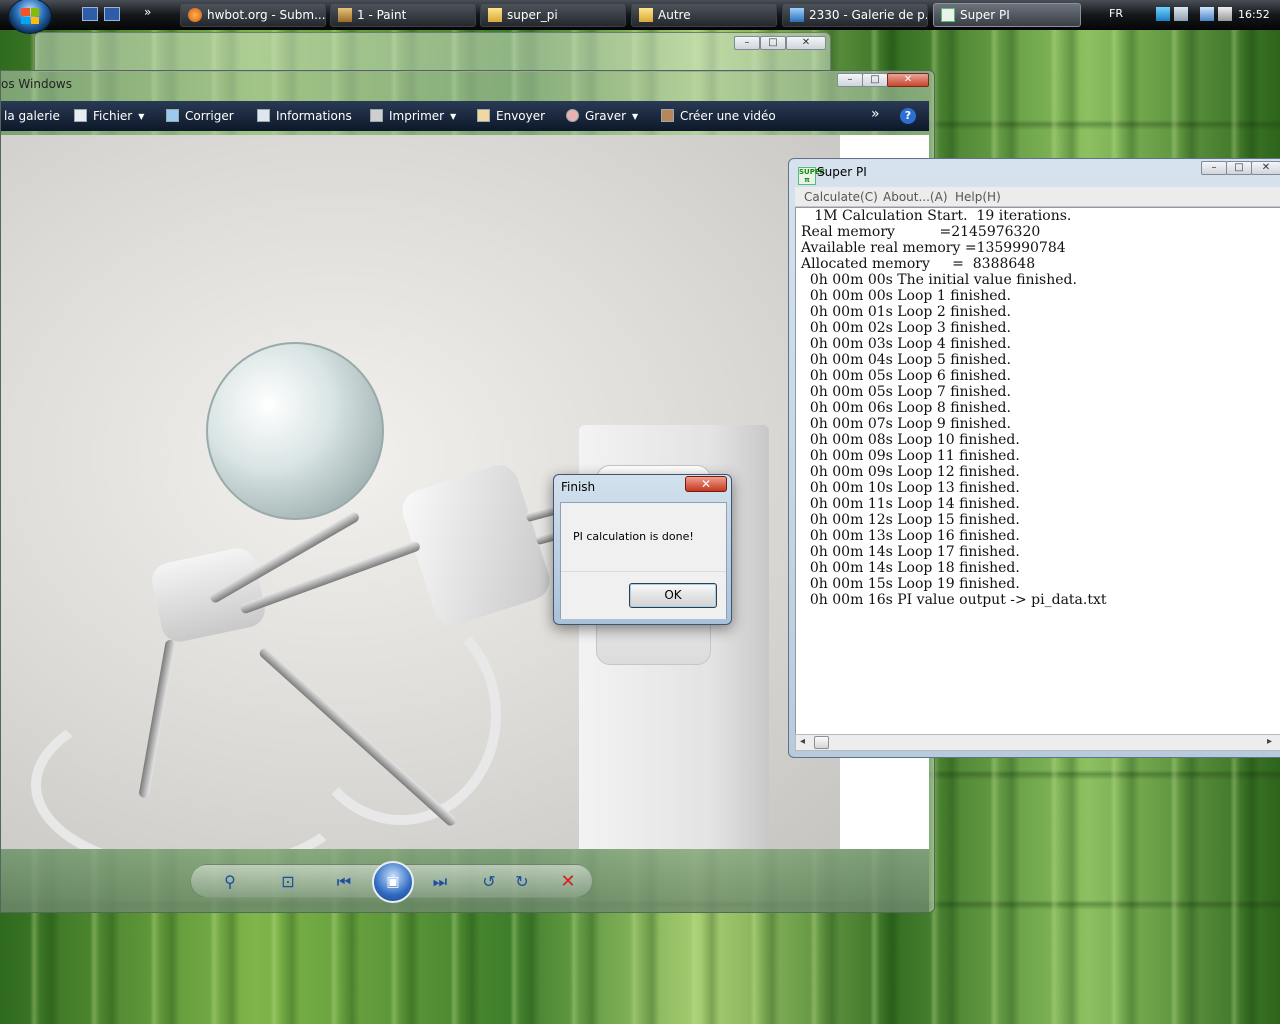 The width and height of the screenshot is (1280, 1024). I want to click on log-line: Allocated memory = 8388648, so click(918, 264).